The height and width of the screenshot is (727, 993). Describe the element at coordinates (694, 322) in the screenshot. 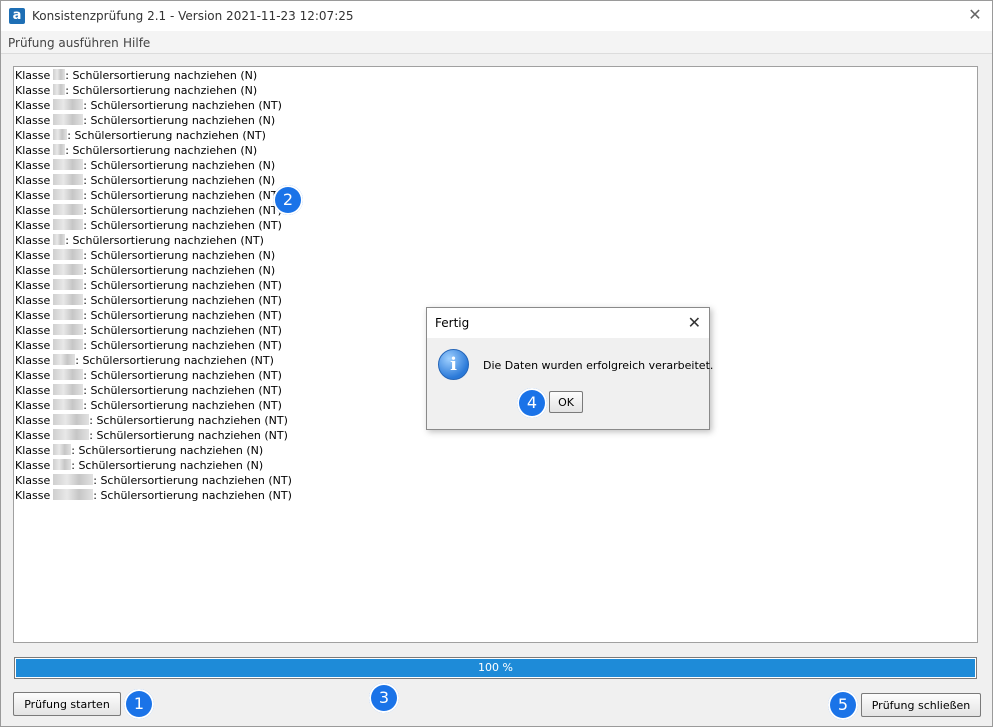

I see `dialog-close-icon: ✕` at that location.